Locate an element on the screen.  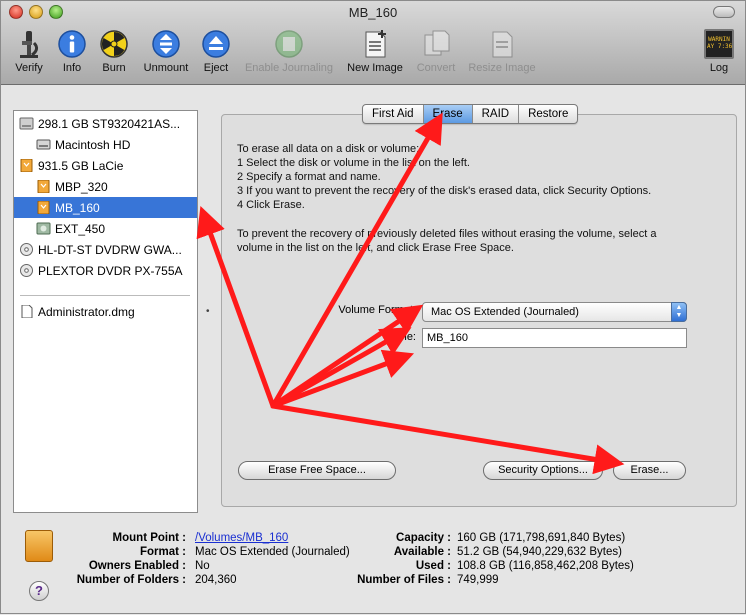
new-image-button: New Image is located at coordinates (375, 54).